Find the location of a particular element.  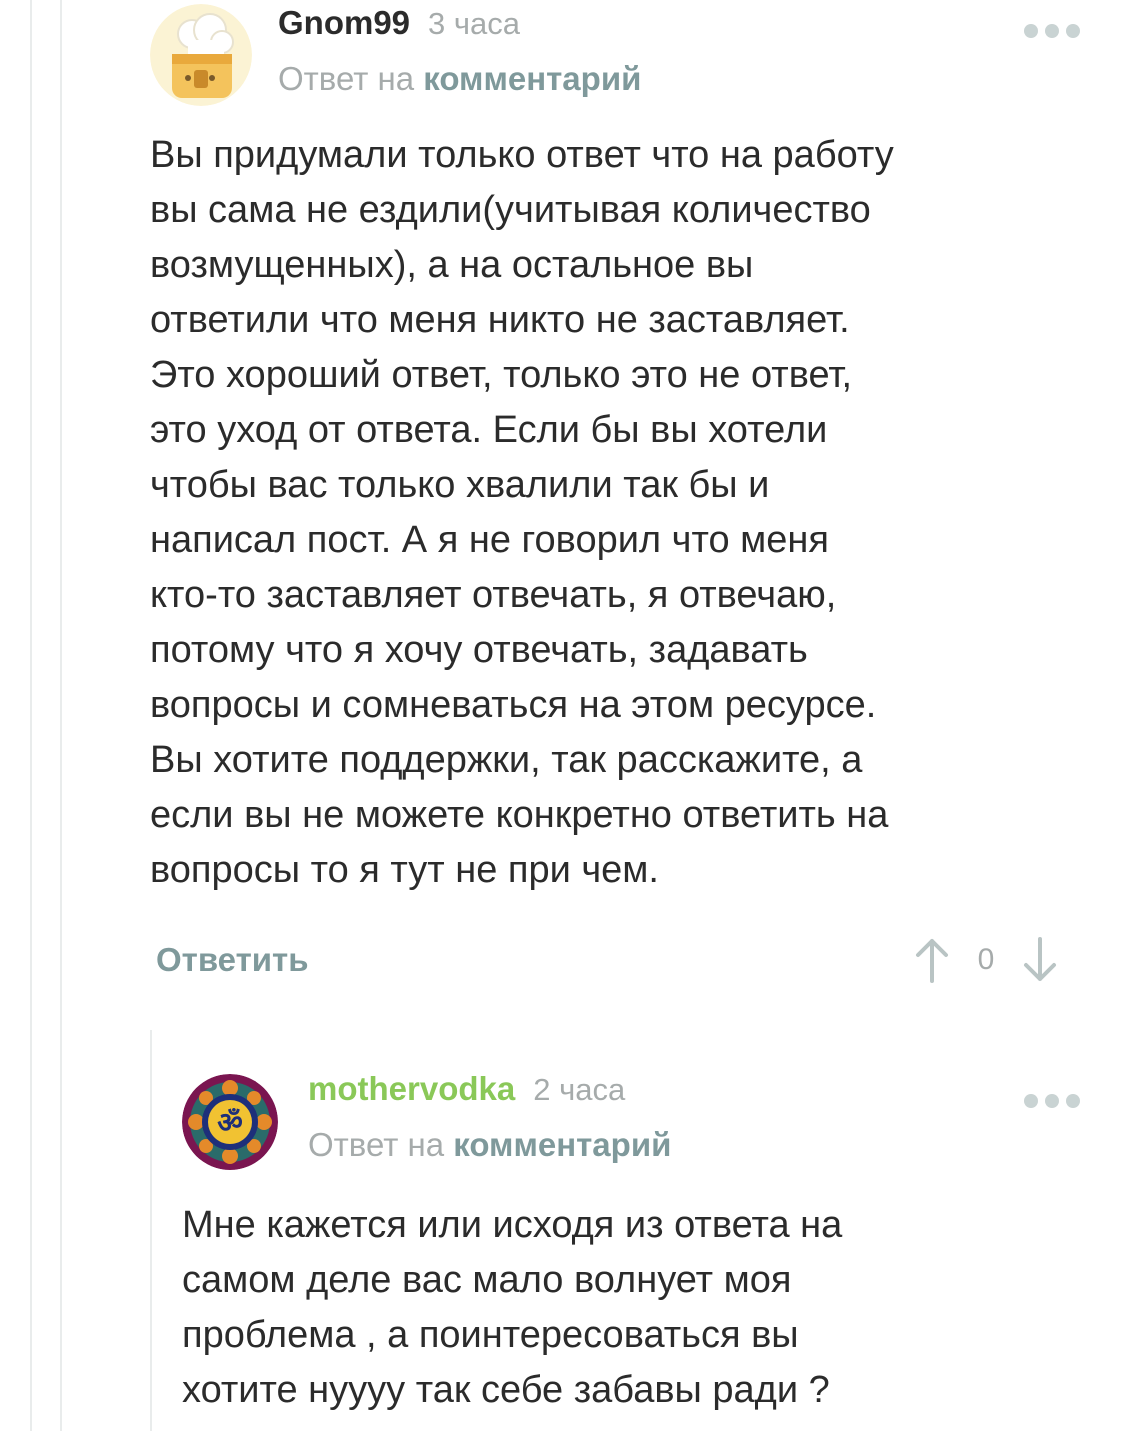

om-mandala-avatar-icon: ॐ is located at coordinates (230, 1122).